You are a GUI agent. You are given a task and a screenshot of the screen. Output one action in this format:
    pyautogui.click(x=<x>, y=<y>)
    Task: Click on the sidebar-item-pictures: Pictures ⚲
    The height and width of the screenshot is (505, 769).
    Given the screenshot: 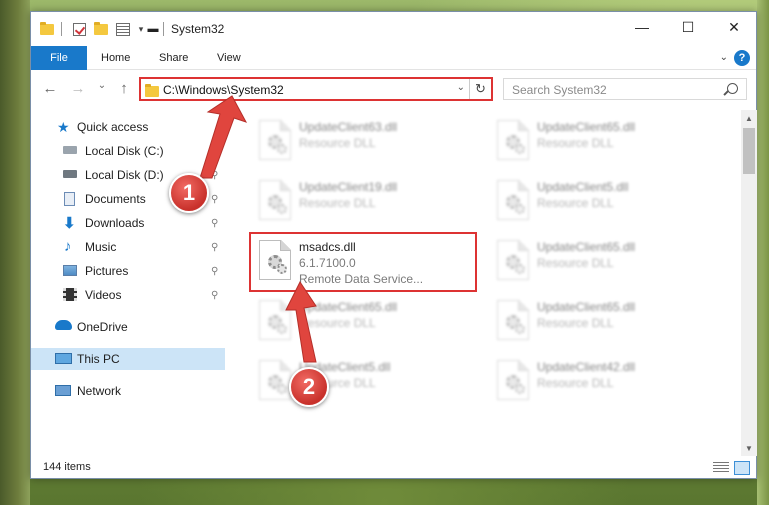 What is the action you would take?
    pyautogui.click(x=128, y=271)
    